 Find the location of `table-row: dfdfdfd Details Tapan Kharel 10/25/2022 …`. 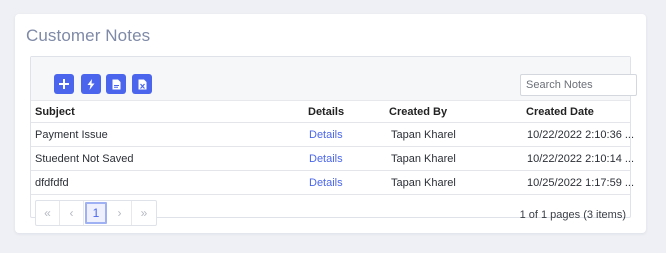

table-row: dfdfdfd Details Tapan Kharel 10/25/2022 … is located at coordinates (332, 183).